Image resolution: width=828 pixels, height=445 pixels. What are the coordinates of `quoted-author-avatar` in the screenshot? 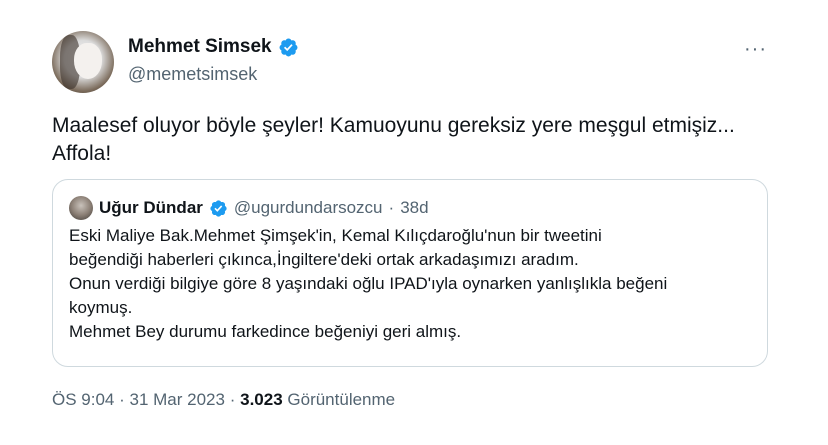 It's located at (81, 208).